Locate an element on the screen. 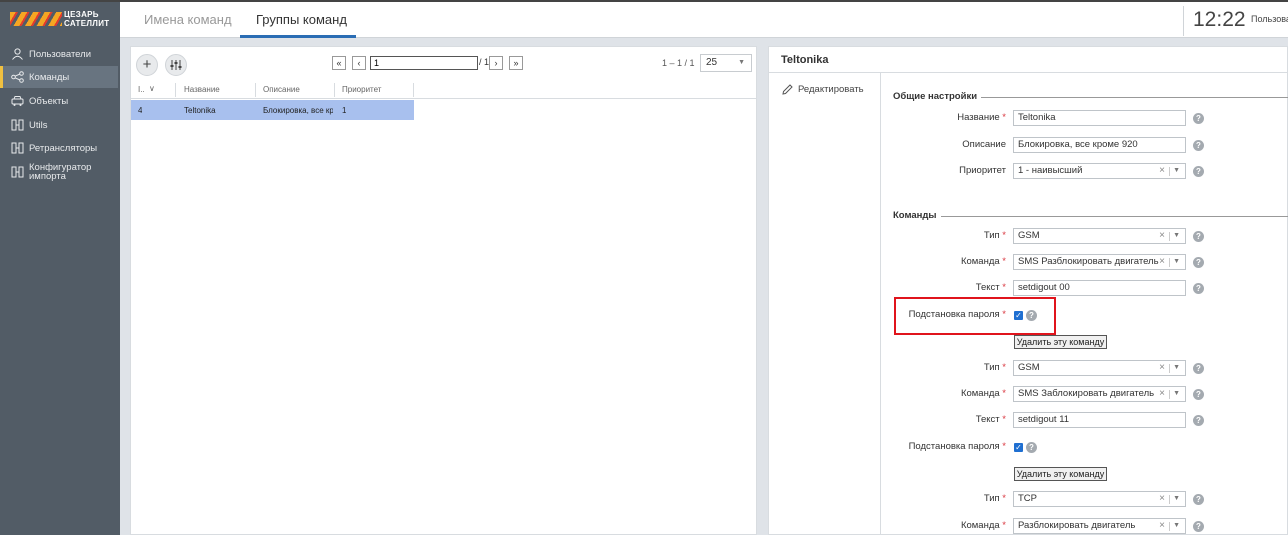 The height and width of the screenshot is (535, 1288). tool-icon is located at coordinates (17, 125).